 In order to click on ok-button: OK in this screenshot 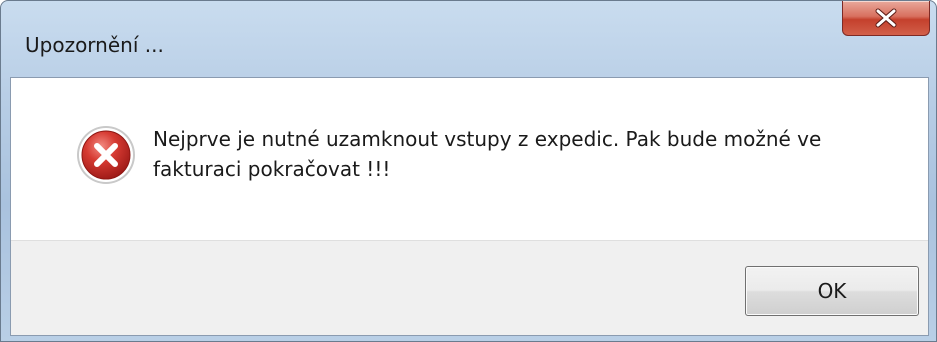, I will do `click(832, 291)`.